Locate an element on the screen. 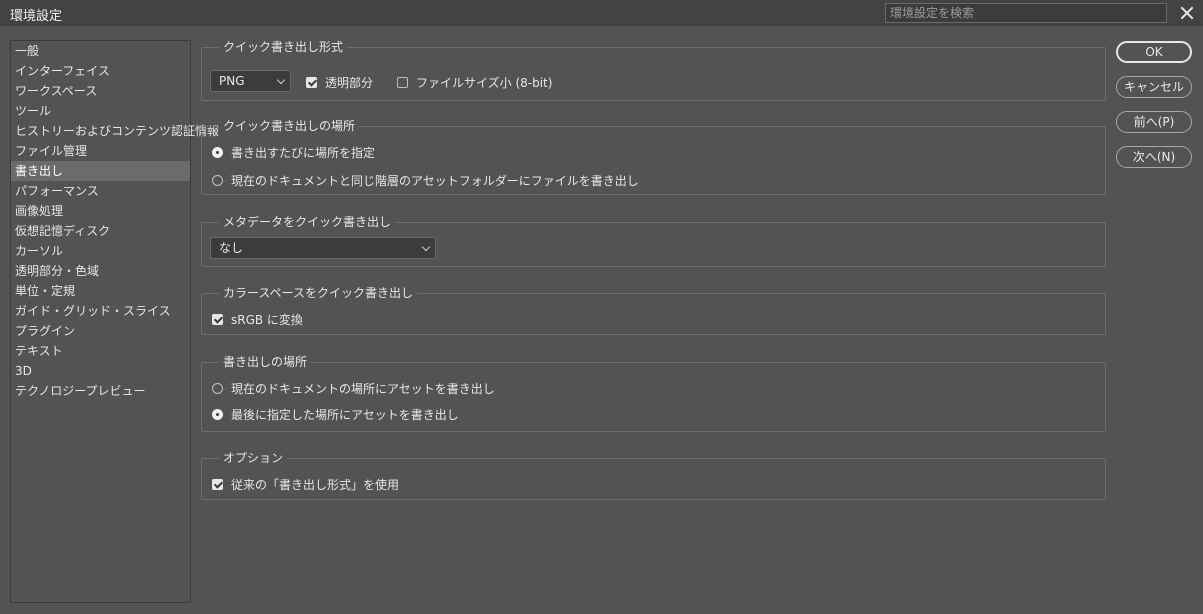 This screenshot has width=1203, height=614. prev-button: 前へ(P) is located at coordinates (1154, 122).